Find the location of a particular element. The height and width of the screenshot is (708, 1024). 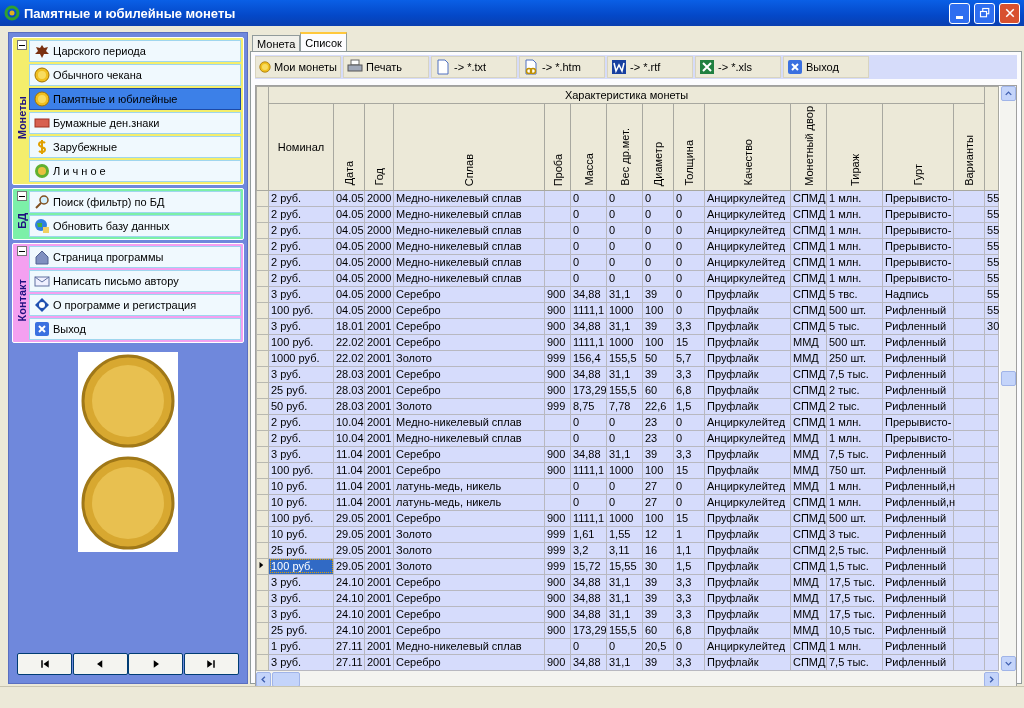

info-icon is located at coordinates (42, 305).